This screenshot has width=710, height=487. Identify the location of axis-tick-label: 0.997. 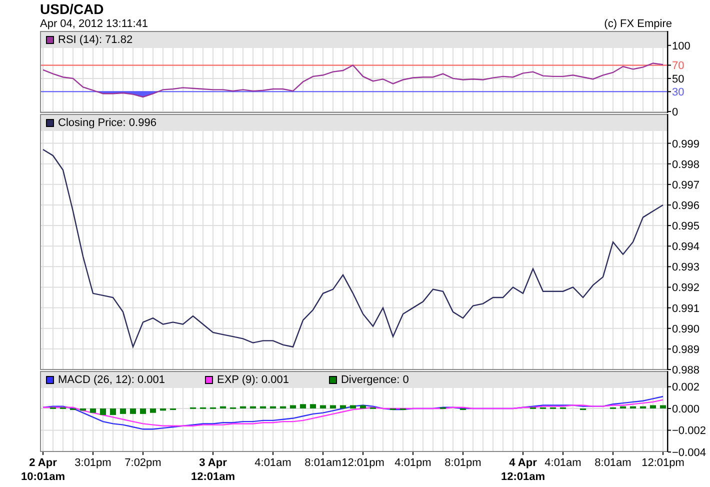
(686, 185).